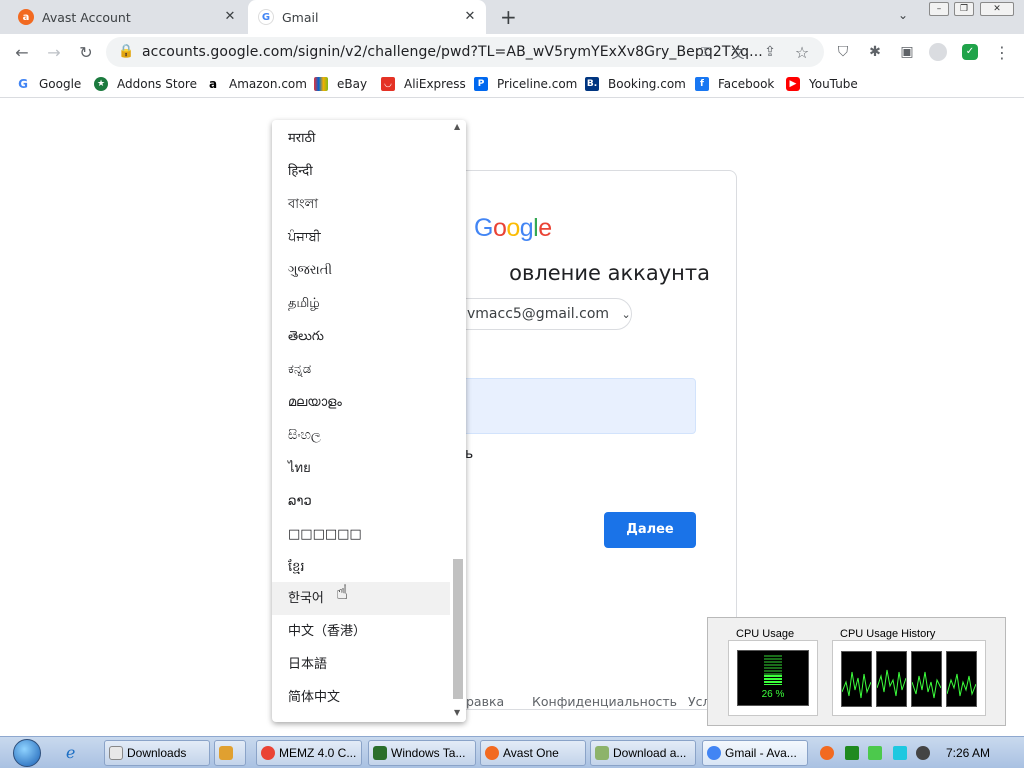 This screenshot has height=768, width=1024. I want to click on language-option: मराठी, so click(361, 138).